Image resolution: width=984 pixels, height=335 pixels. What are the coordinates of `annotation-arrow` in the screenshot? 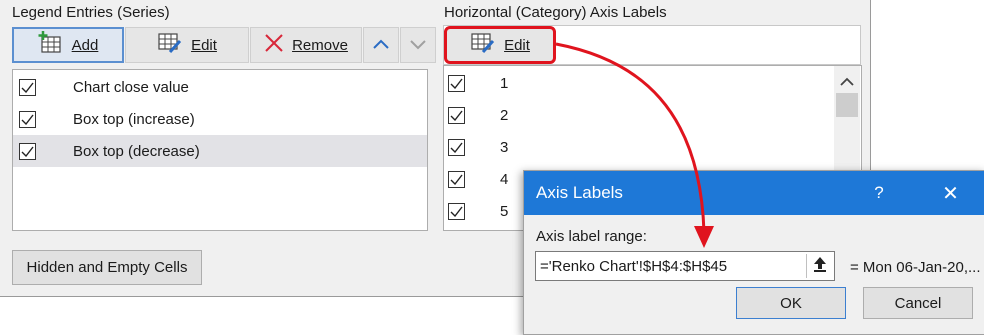 It's located at (634, 145).